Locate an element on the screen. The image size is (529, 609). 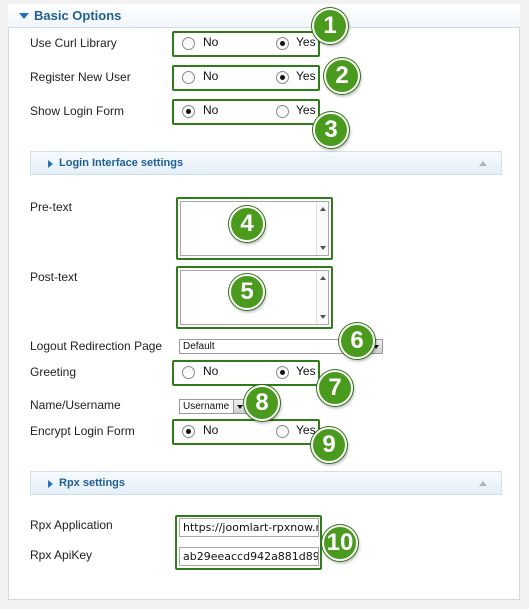
pre-text-scrollbar is located at coordinates (322, 228).